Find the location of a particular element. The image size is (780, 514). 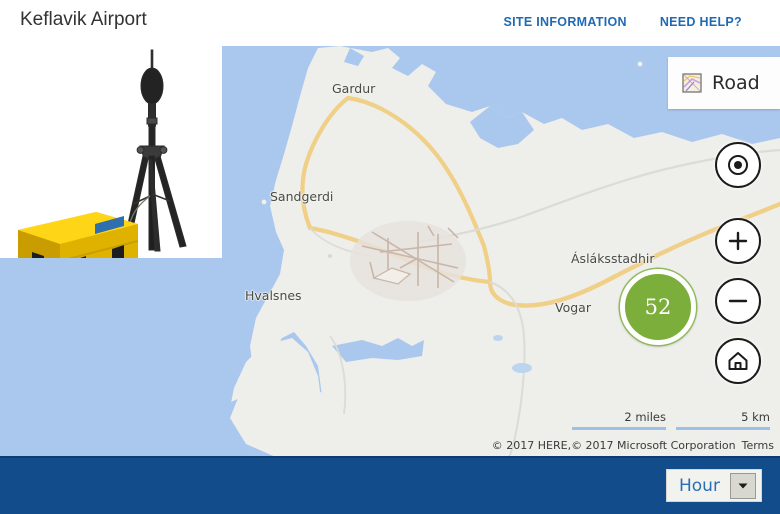

left-water-filler is located at coordinates (111, 358).